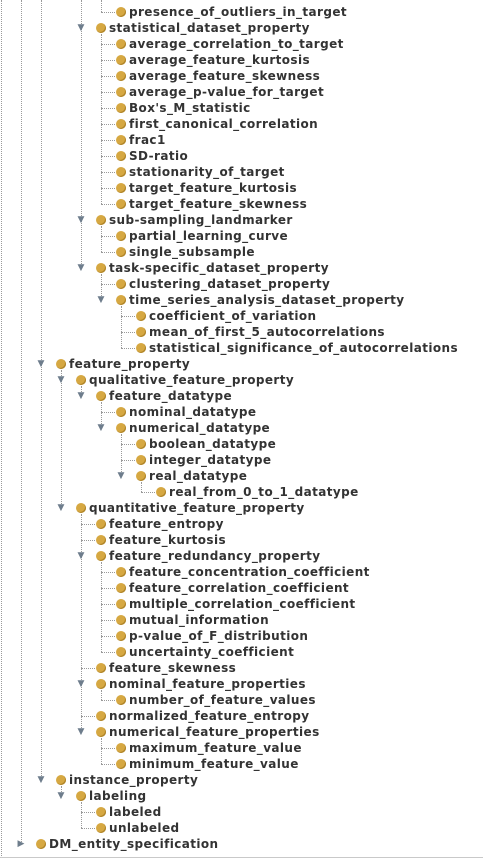  I want to click on tree-node-first-canonical-correlation: first_canonical_correlation, so click(241, 124).